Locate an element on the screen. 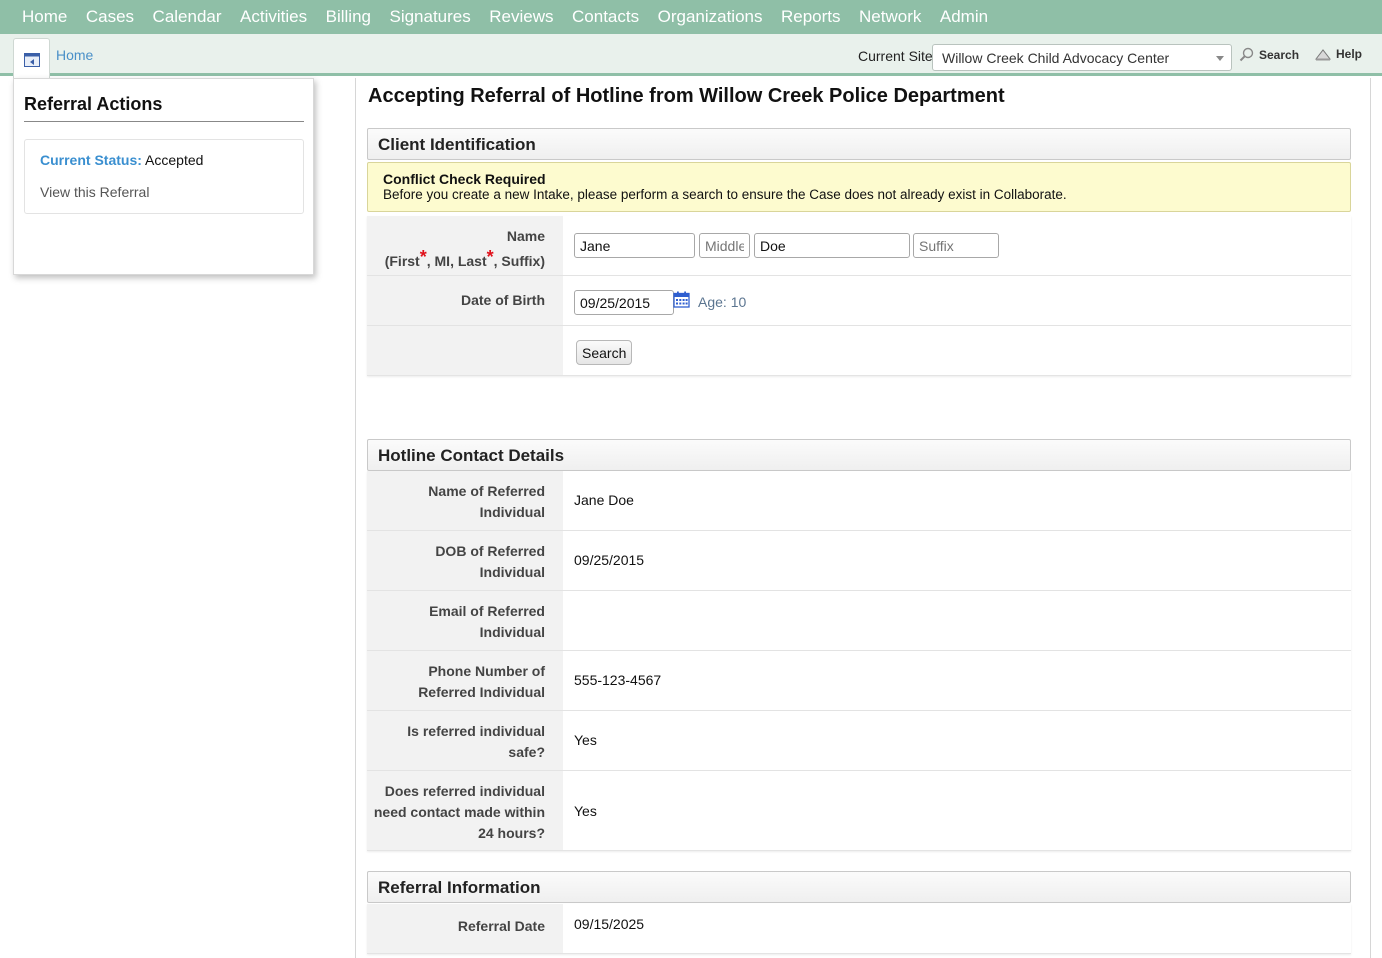  last-name-input is located at coordinates (832, 245).